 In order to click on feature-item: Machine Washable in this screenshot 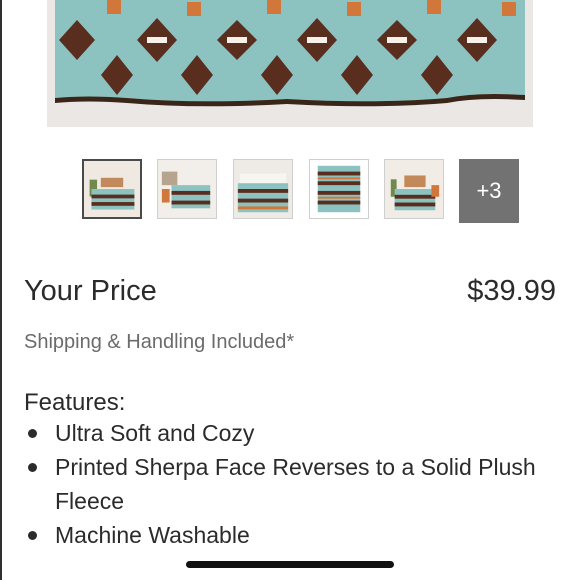, I will do `click(284, 535)`.